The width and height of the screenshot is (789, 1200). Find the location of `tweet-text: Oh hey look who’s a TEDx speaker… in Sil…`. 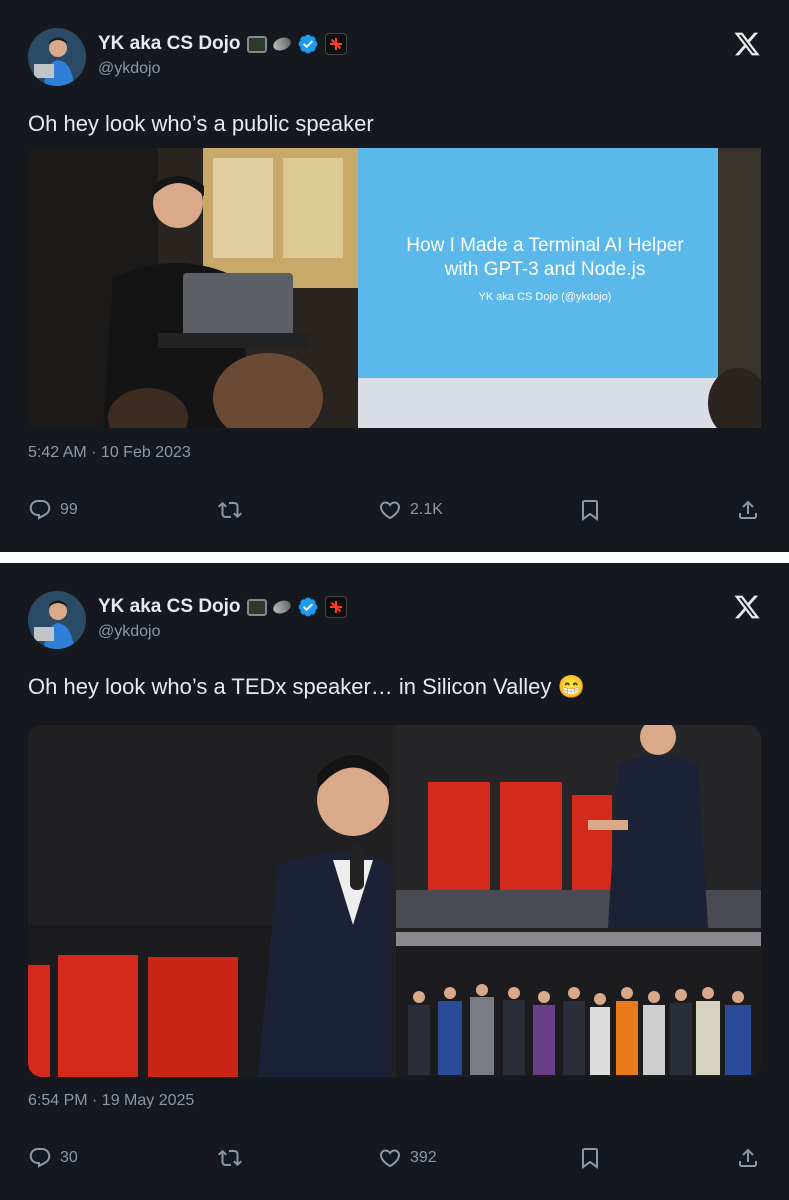

tweet-text: Oh hey look who’s a TEDx speaker… in Sil… is located at coordinates (306, 686).